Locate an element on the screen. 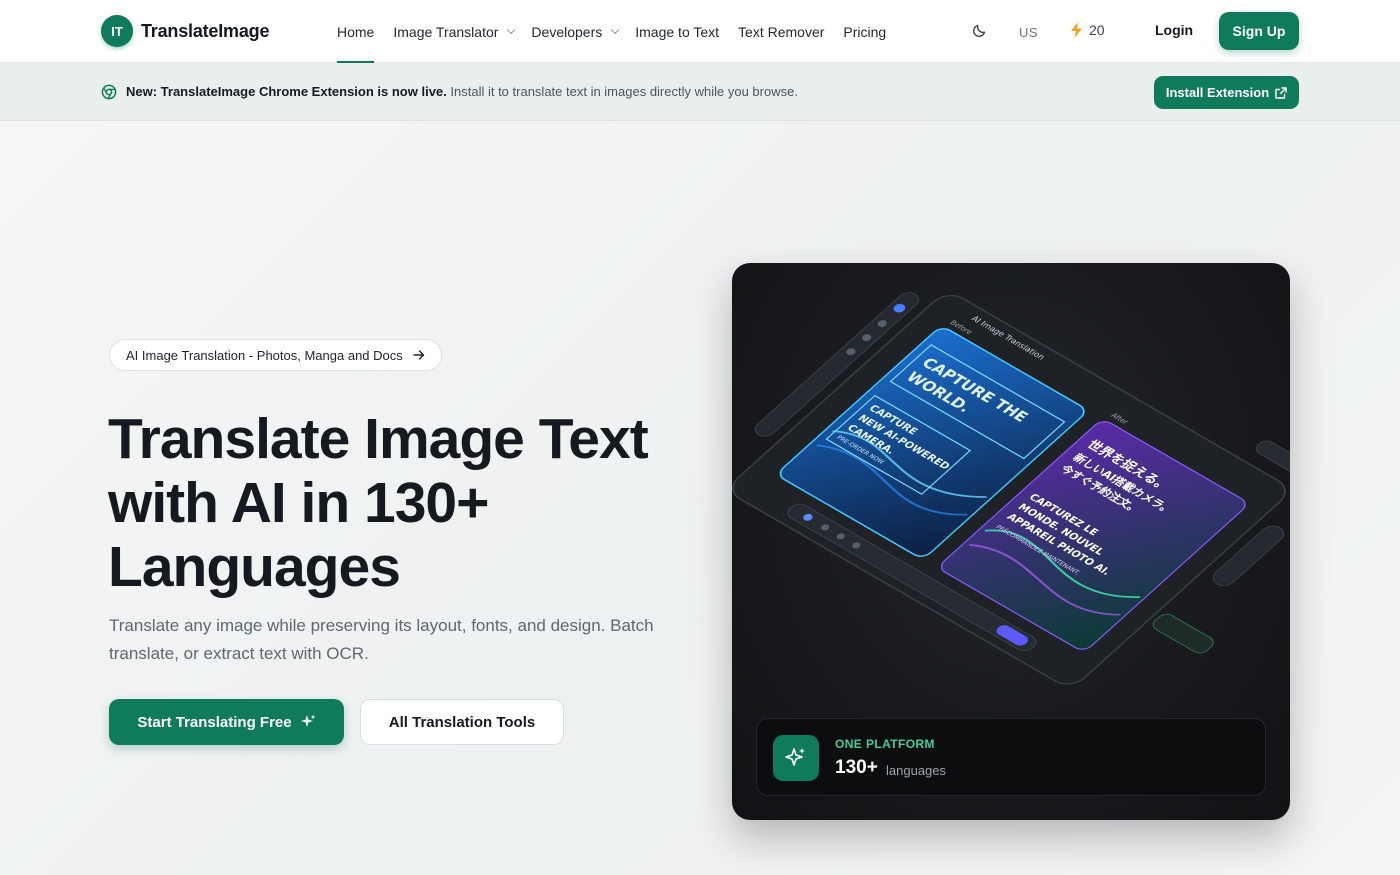  nav-item-label: Developers is located at coordinates (567, 31).